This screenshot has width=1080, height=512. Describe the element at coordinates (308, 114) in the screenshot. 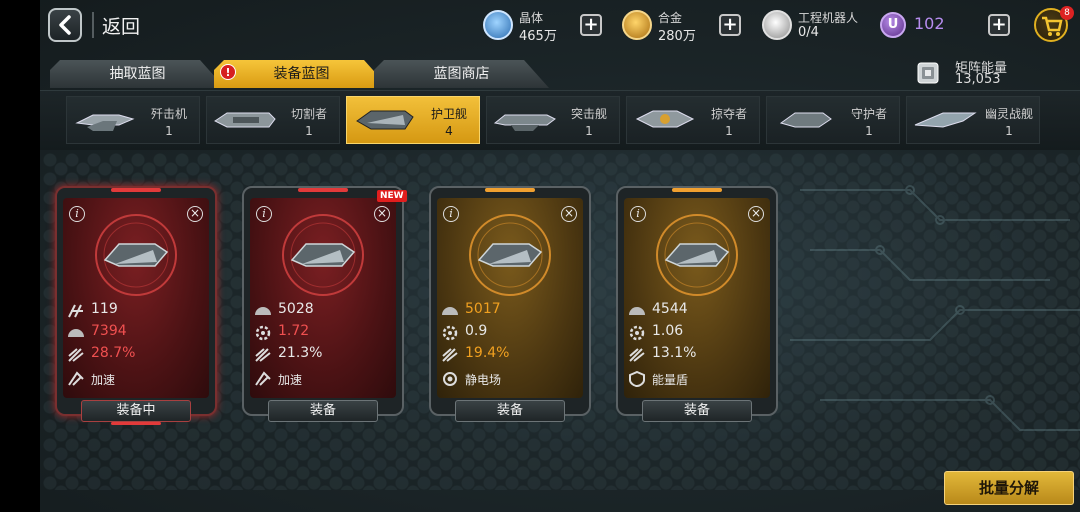

I see `ship-type-name: 切割者` at that location.